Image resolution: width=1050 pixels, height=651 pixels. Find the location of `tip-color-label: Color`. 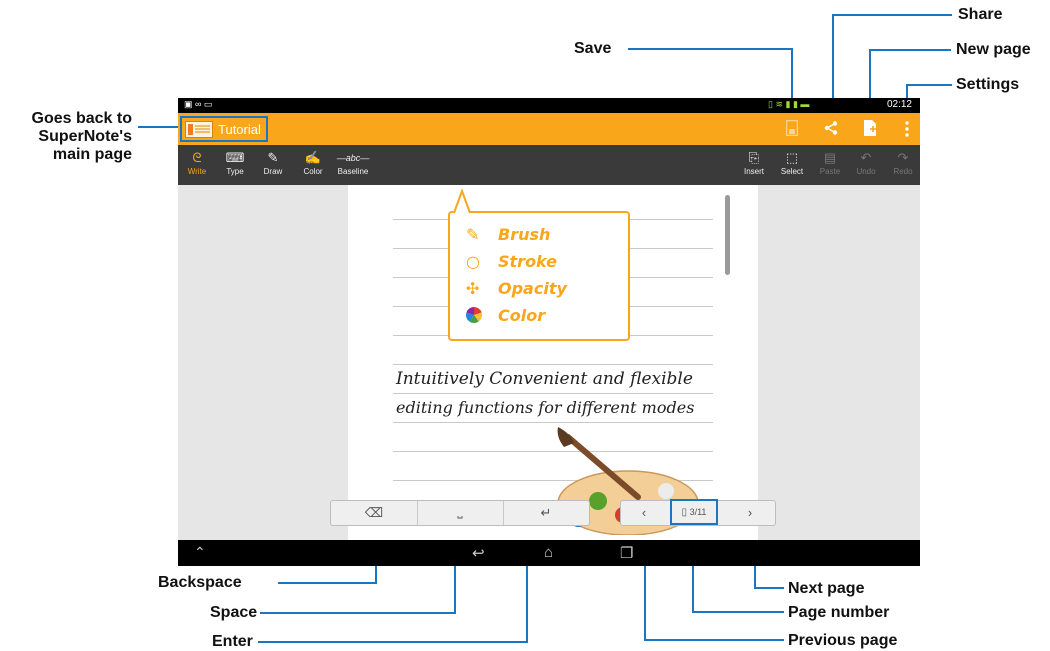

tip-color-label: Color is located at coordinates (522, 315).